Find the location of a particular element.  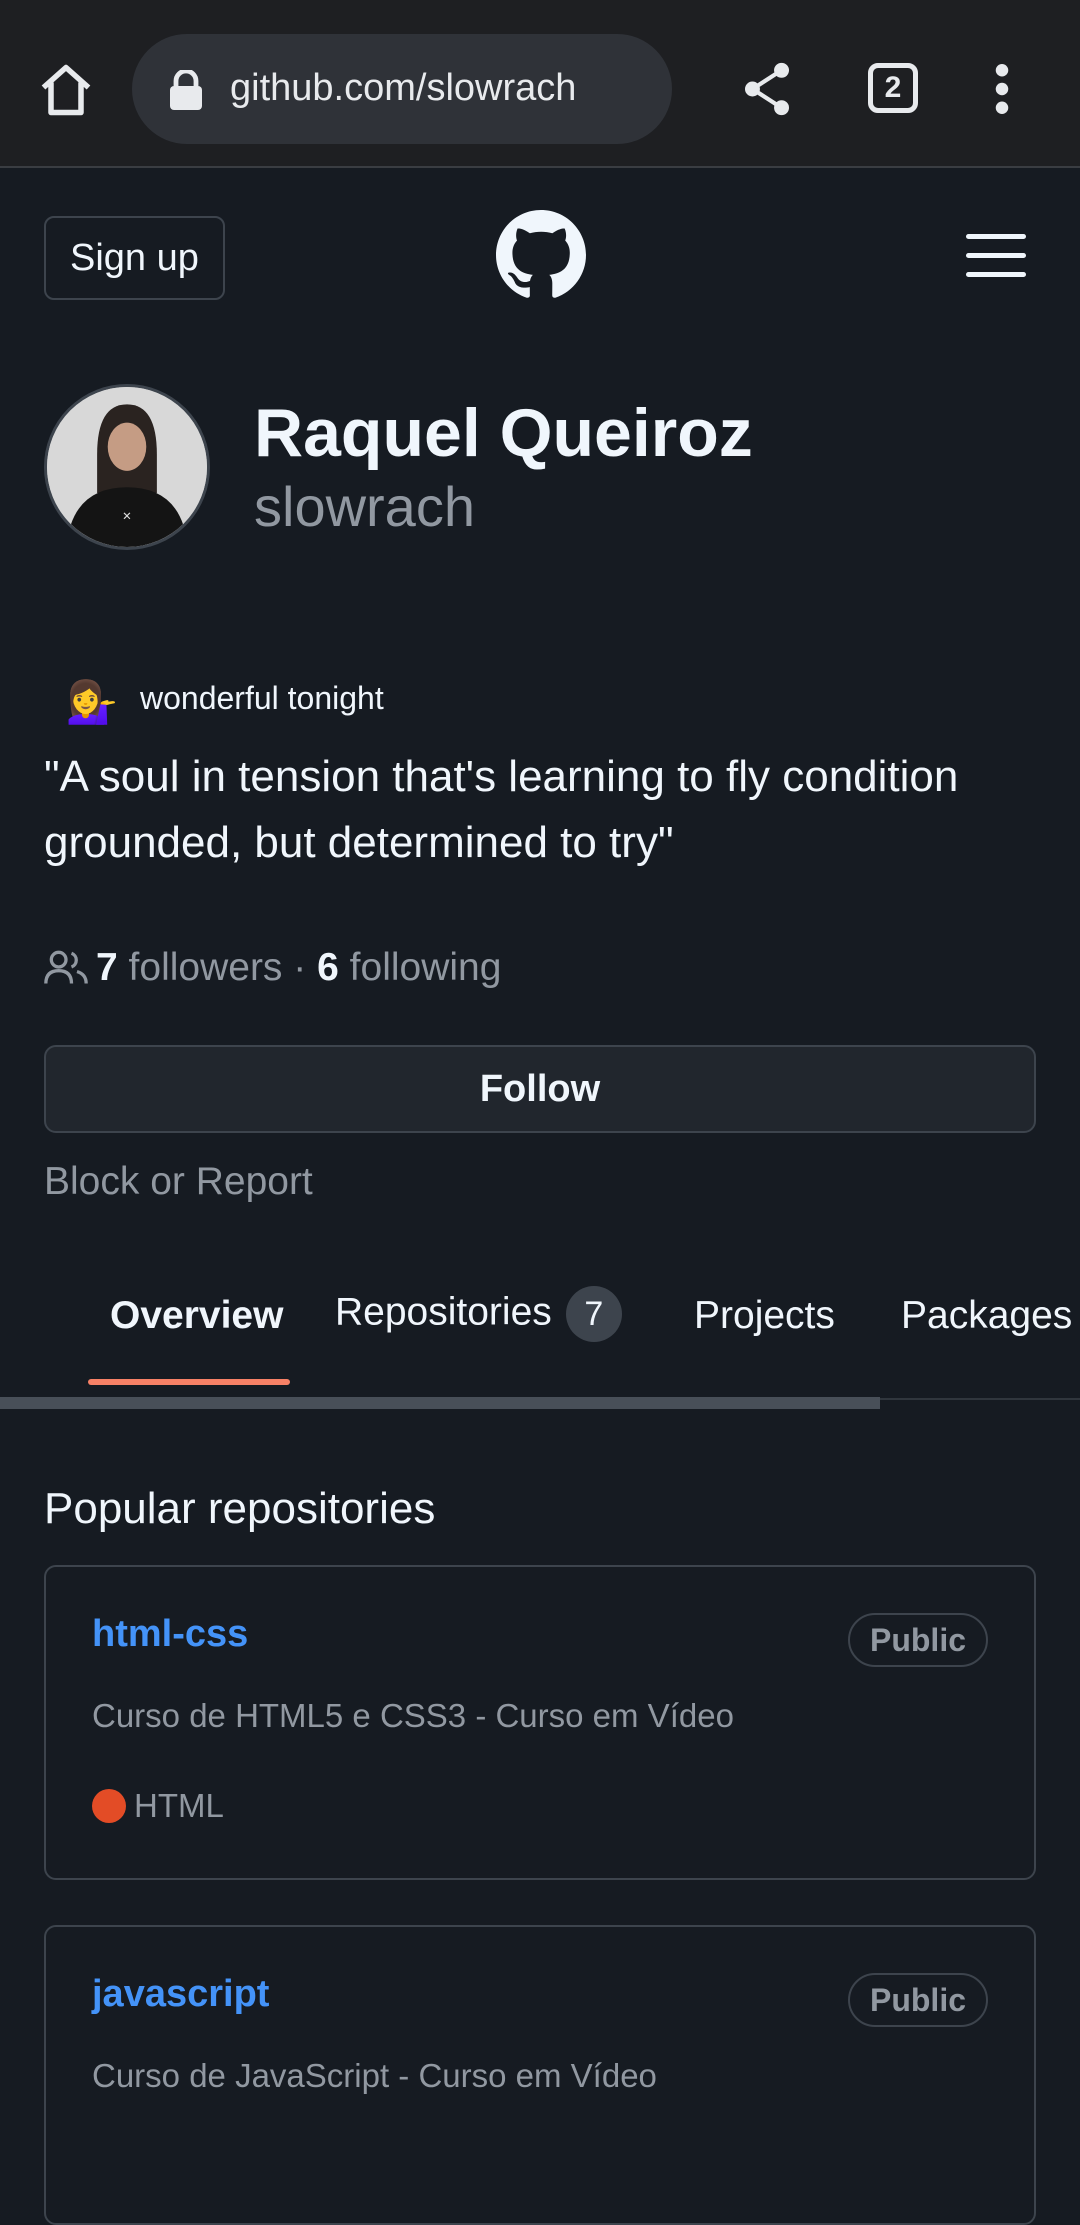

following-count: 6 is located at coordinates (328, 967).